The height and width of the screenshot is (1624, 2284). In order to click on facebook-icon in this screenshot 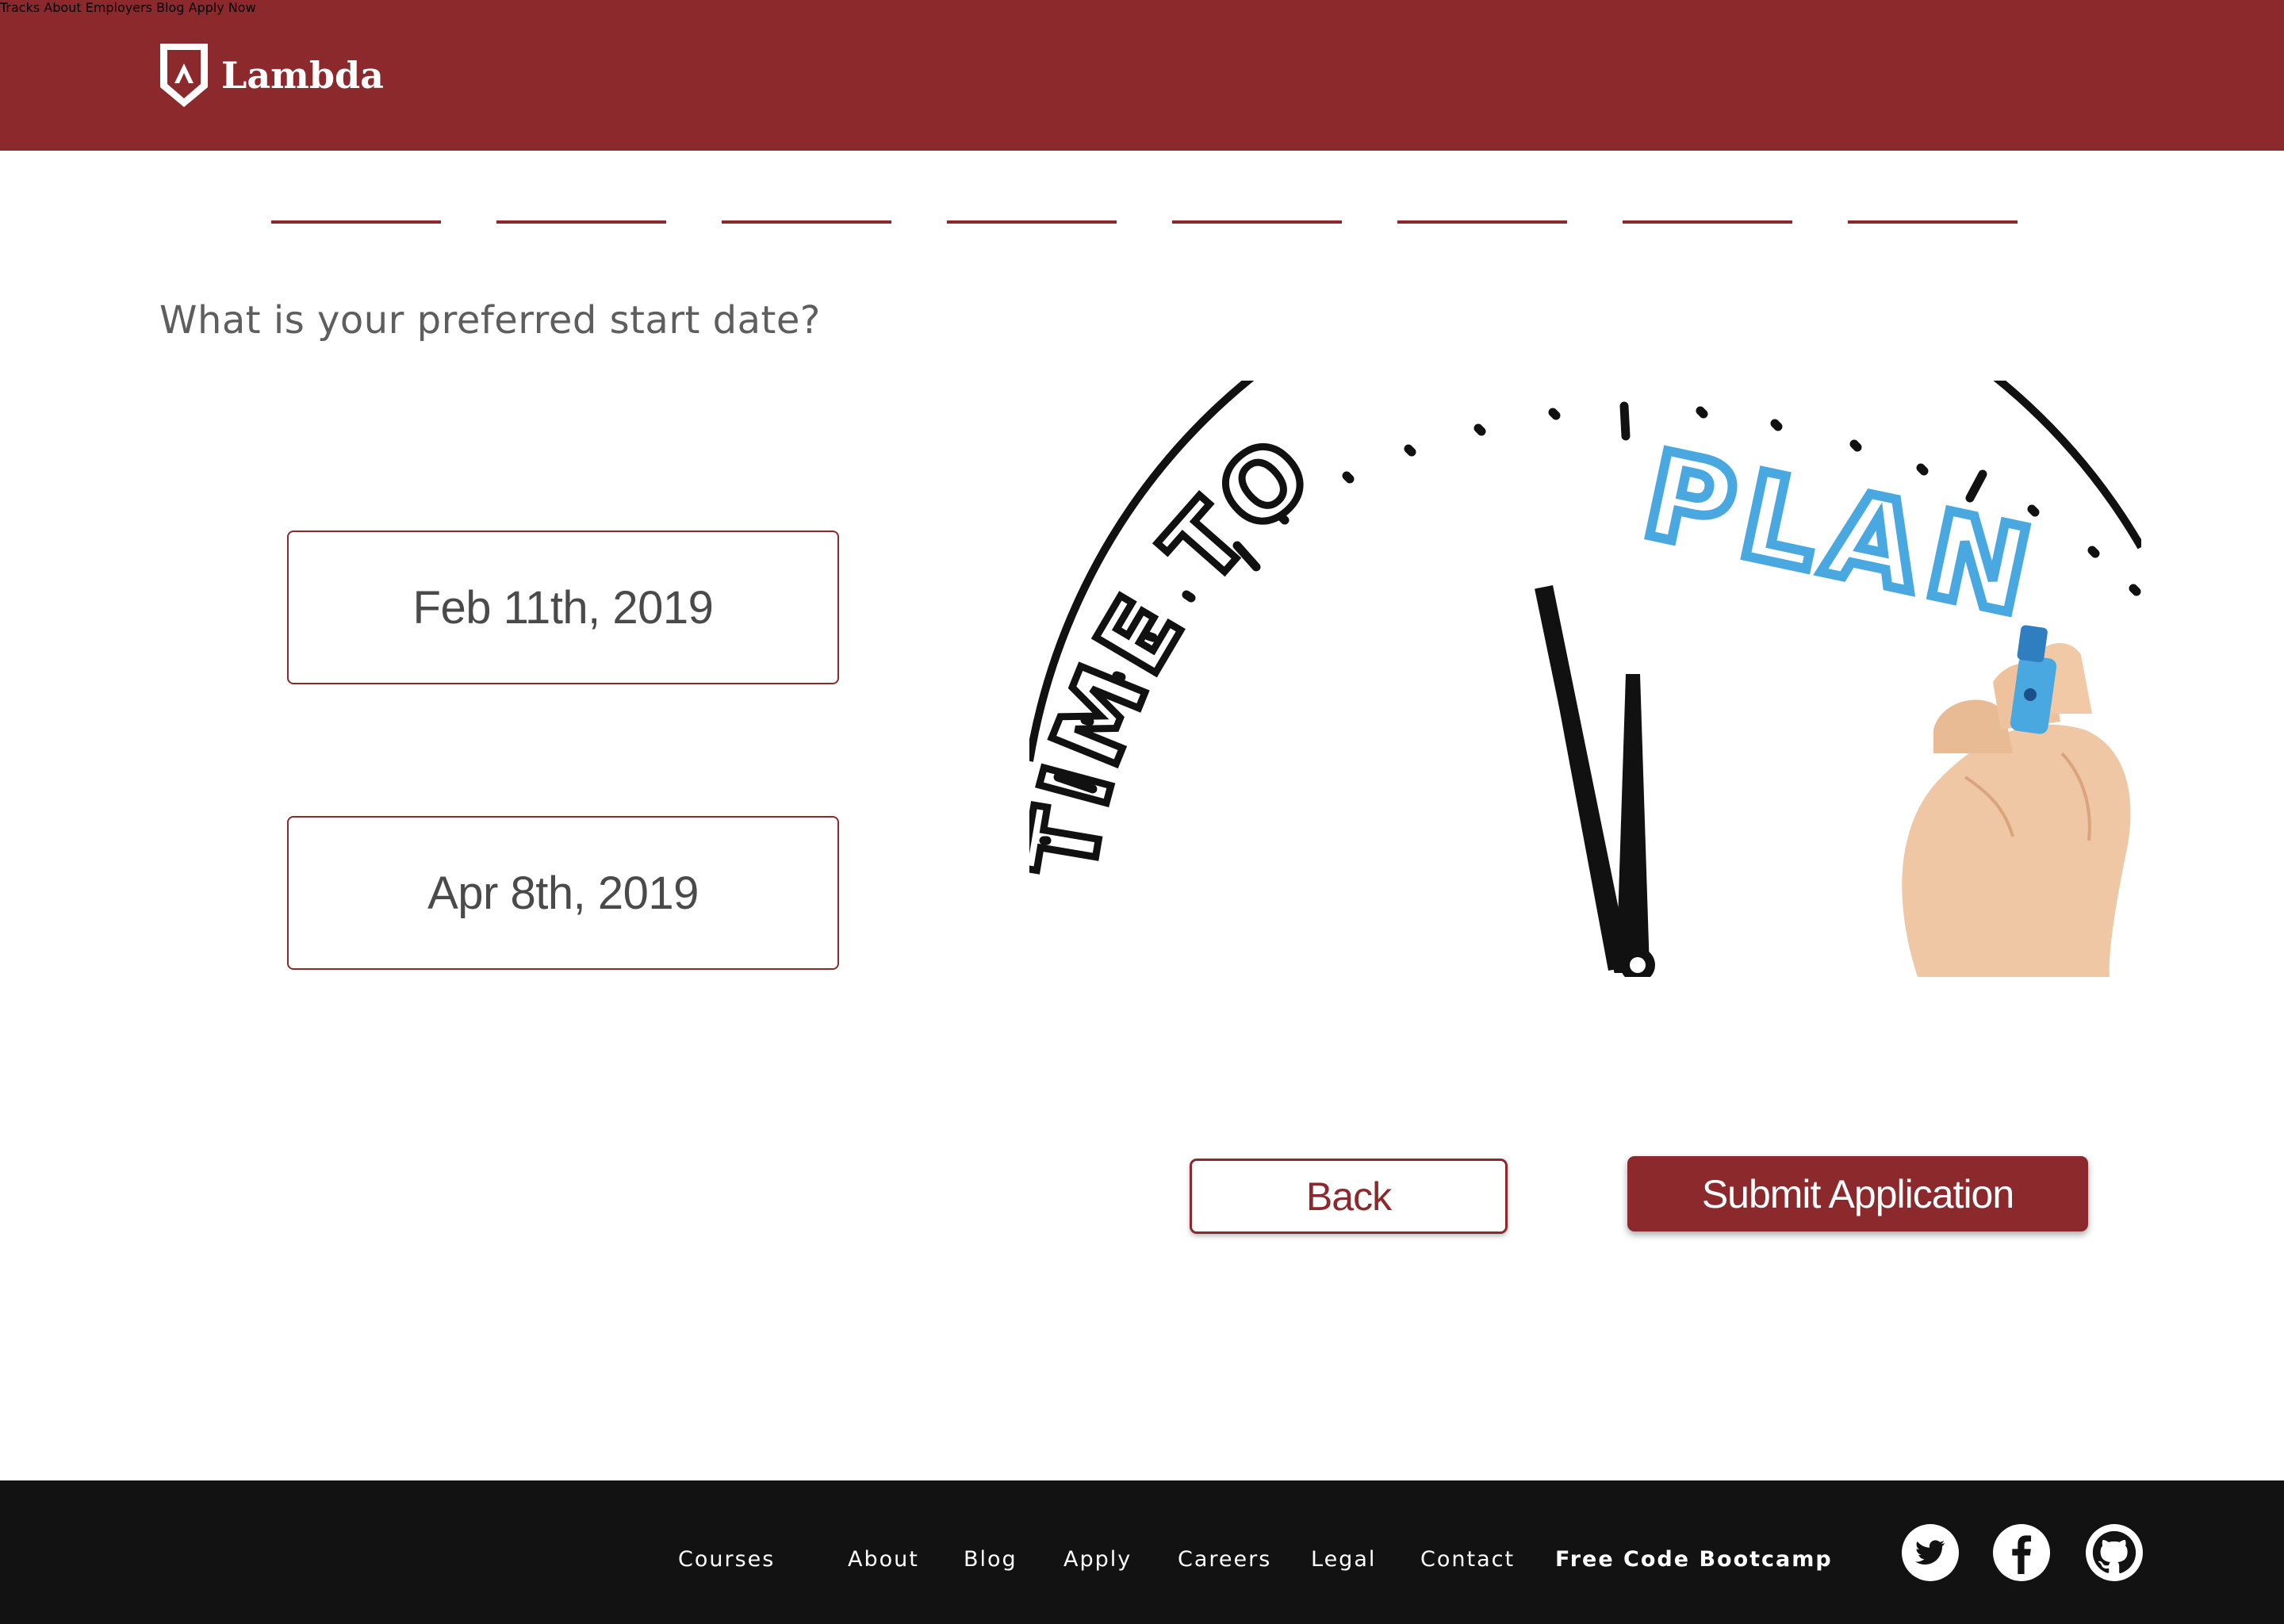, I will do `click(2022, 1554)`.